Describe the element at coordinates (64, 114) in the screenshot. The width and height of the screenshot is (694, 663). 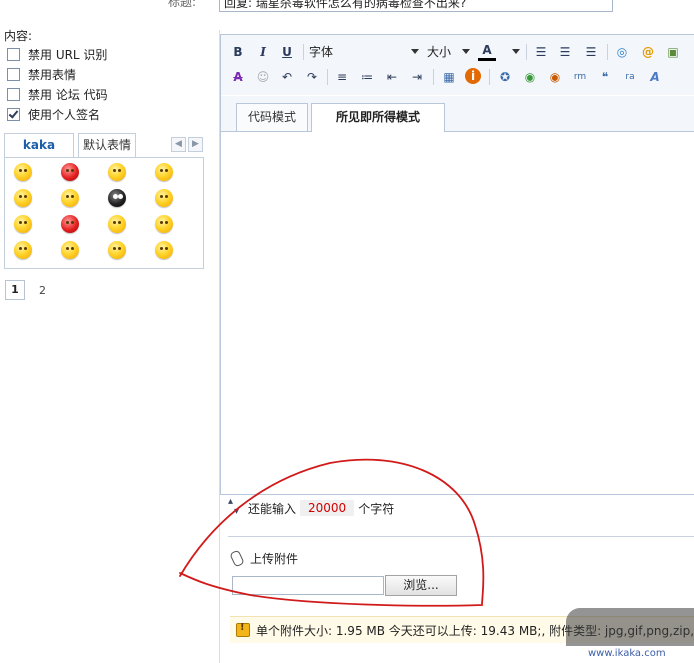
I see `option-label: 使用个人签名` at that location.